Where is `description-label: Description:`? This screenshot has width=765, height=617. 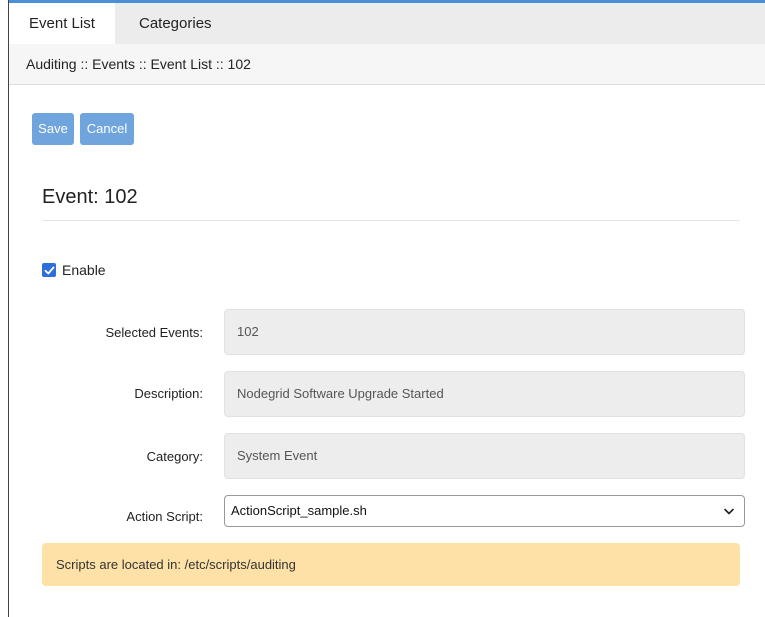 description-label: Description: is located at coordinates (168, 393).